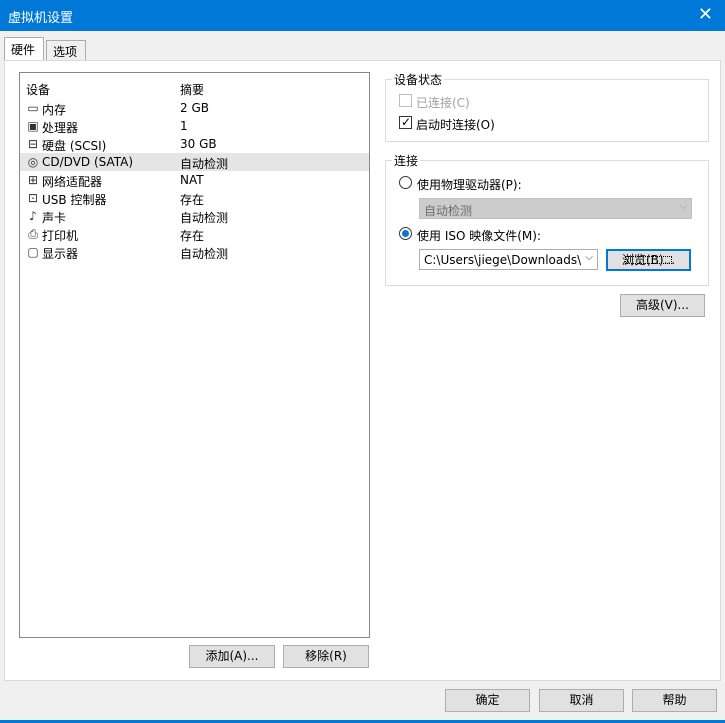 Image resolution: width=725 pixels, height=723 pixels. I want to click on device-status-group: 设备状态 已连接(C) ✓ 启动时连接(O), so click(547, 106).